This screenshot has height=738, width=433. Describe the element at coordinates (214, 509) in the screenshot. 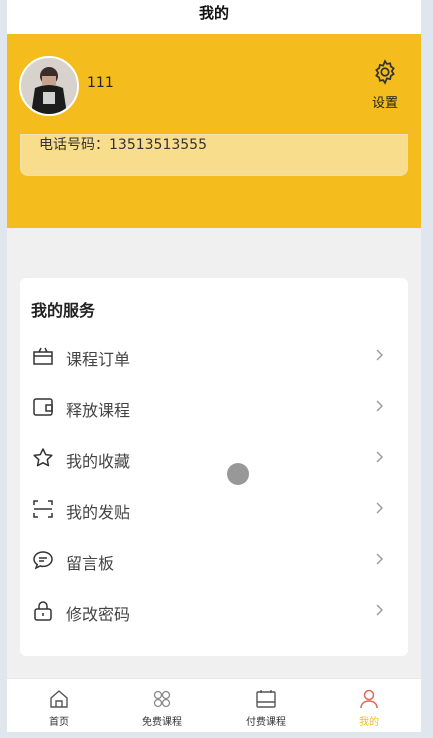

I see `menu-item-my-posts: 我的发贴` at that location.